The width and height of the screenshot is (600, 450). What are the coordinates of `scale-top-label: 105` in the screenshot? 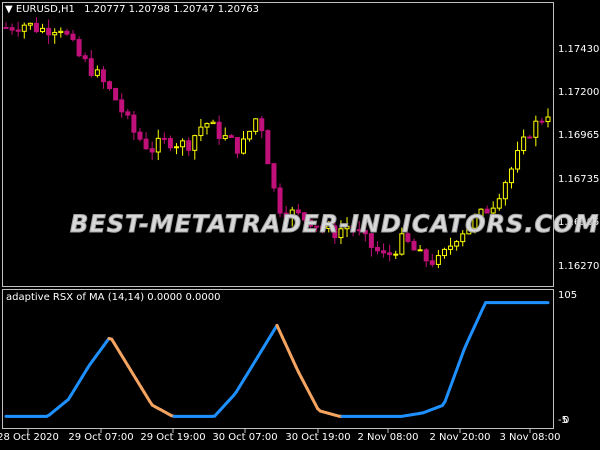 It's located at (568, 295).